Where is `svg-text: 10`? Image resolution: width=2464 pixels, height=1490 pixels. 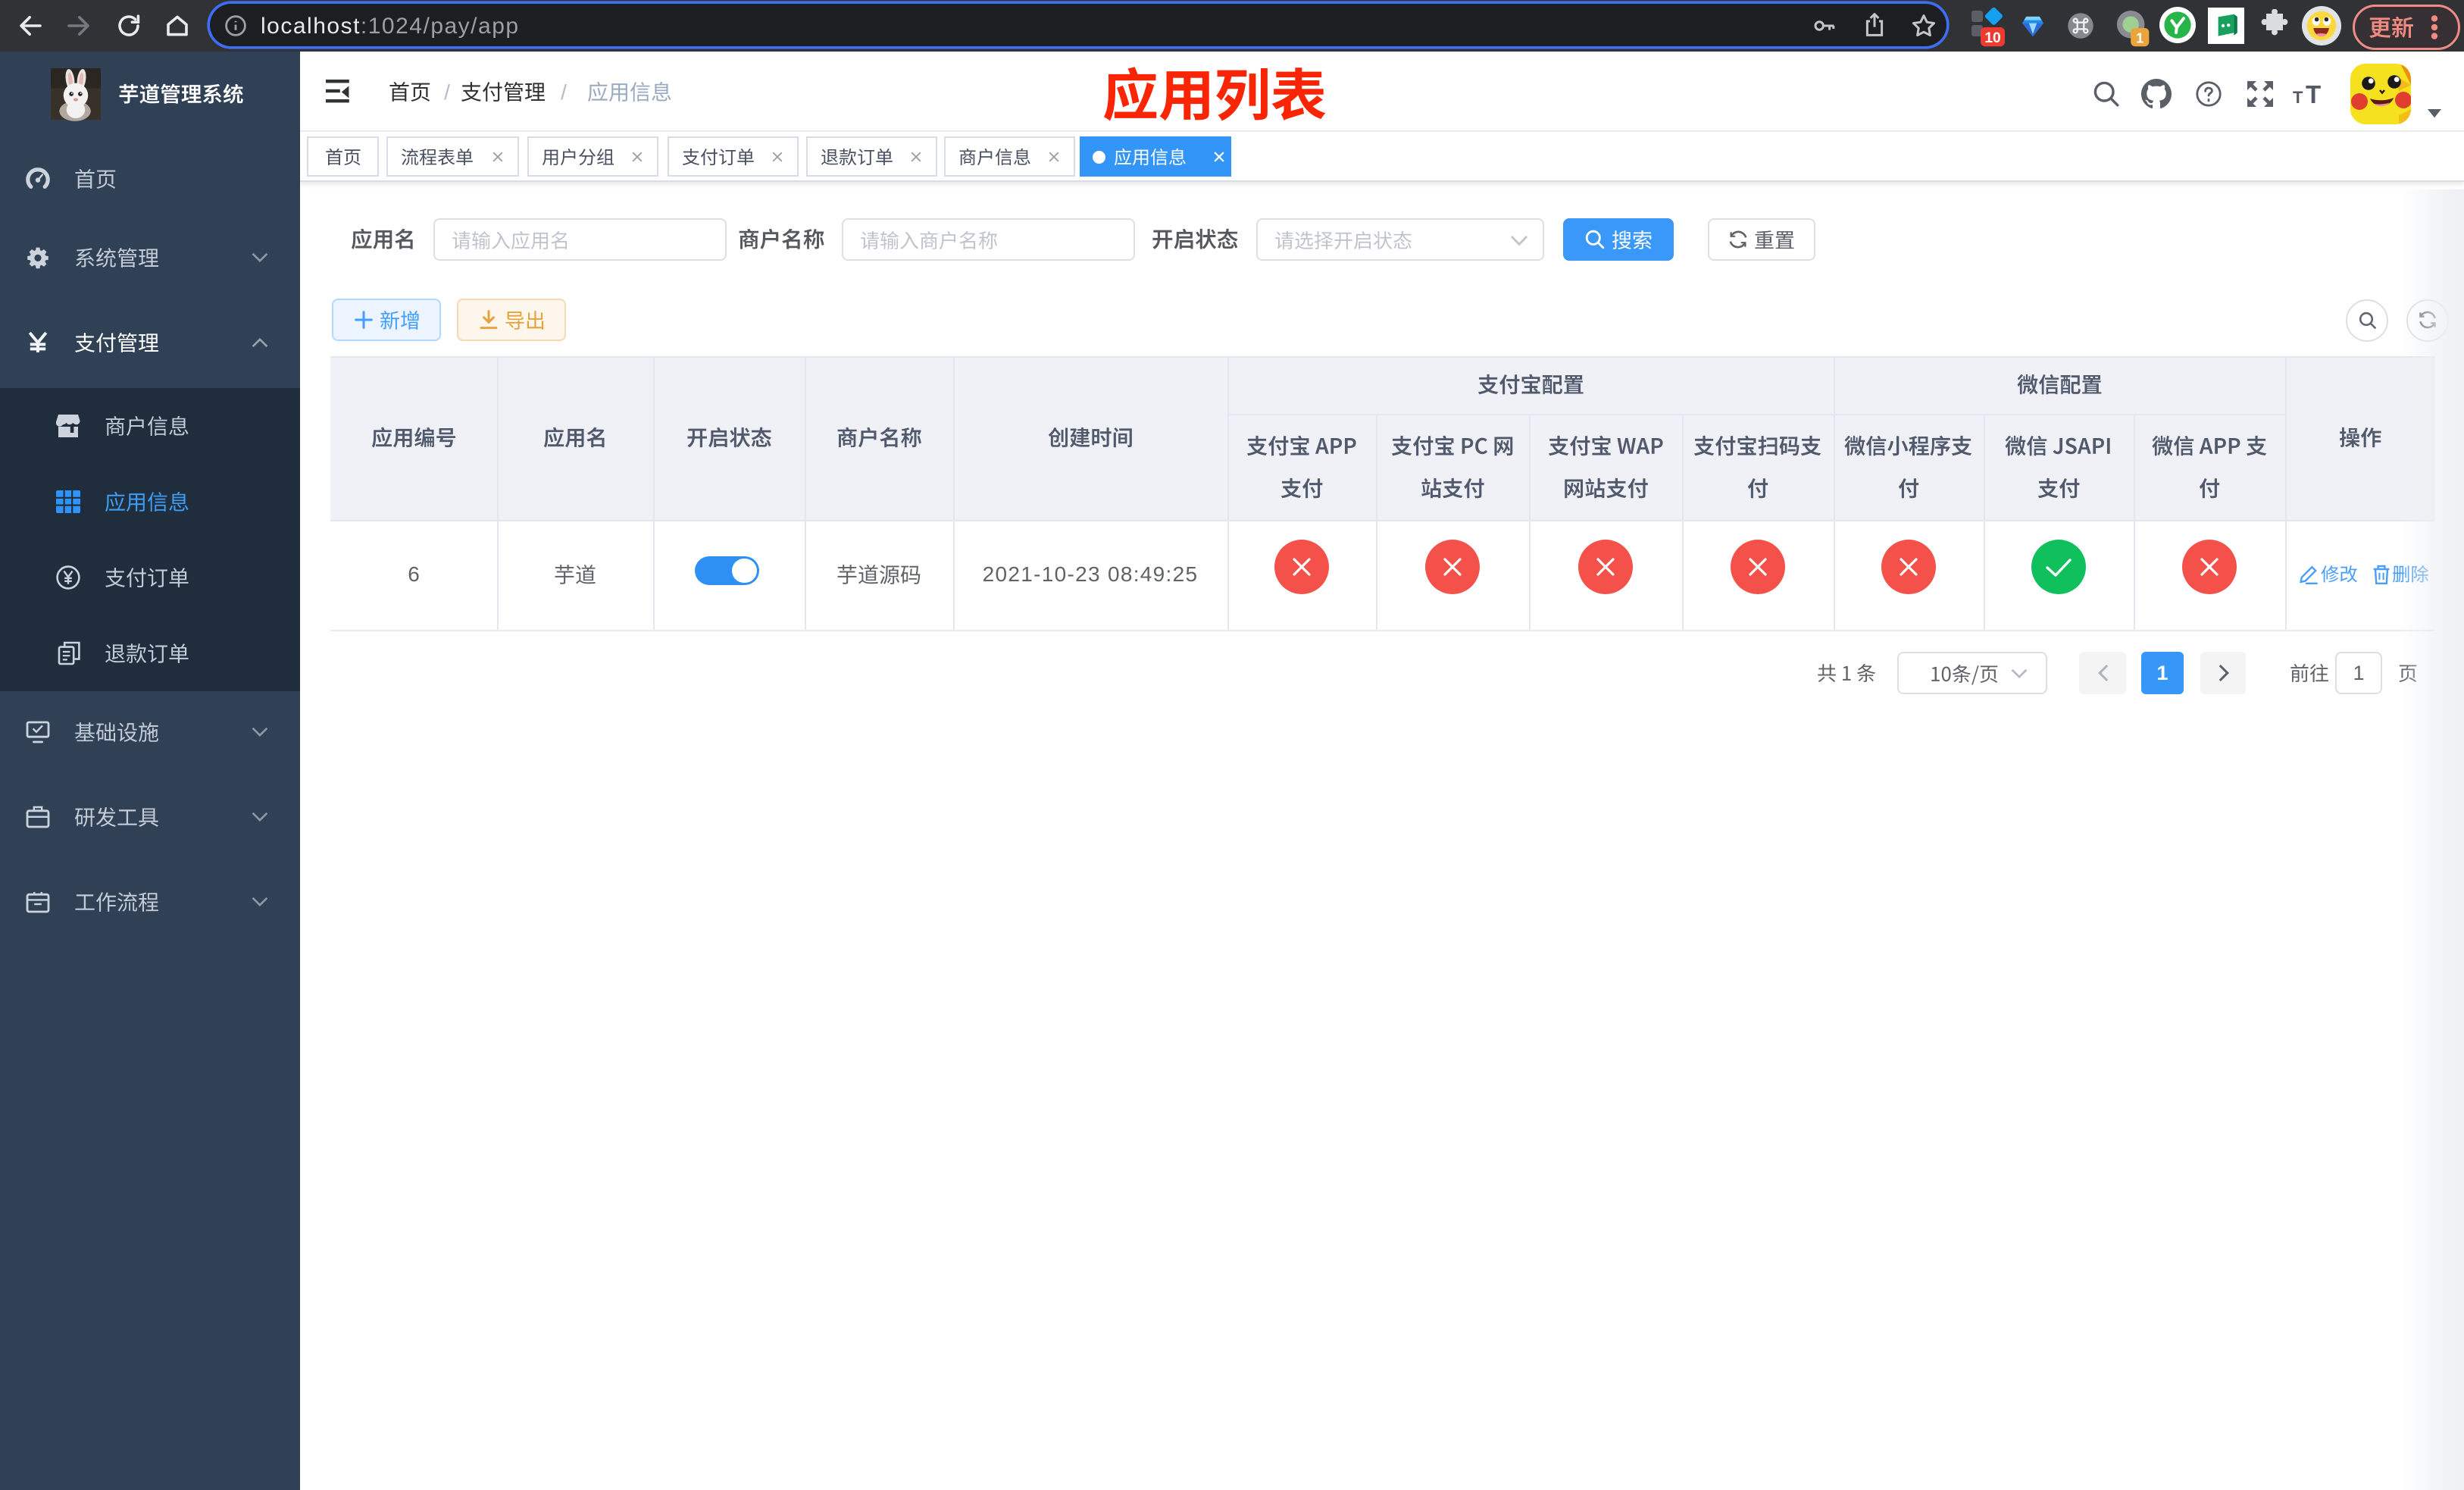
svg-text: 10 is located at coordinates (1992, 38).